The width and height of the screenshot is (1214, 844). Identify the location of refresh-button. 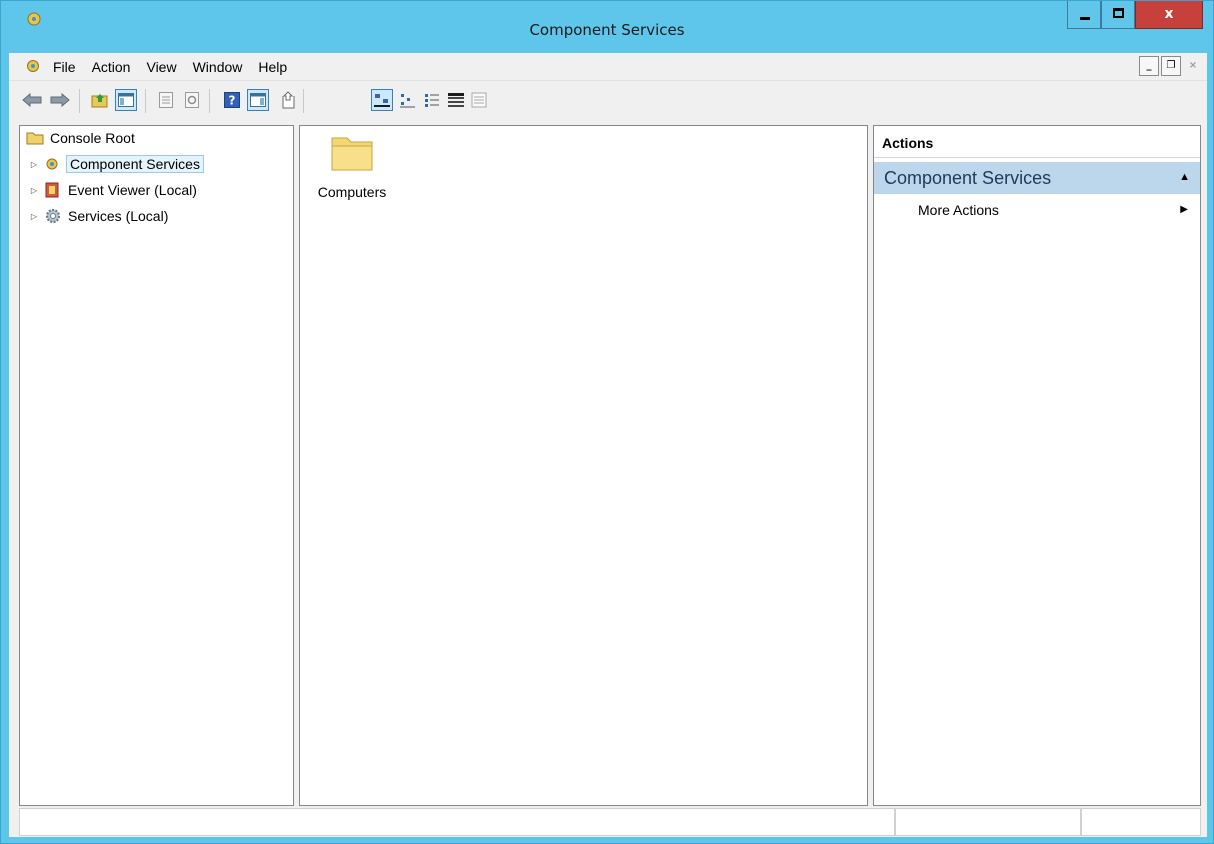
(192, 100).